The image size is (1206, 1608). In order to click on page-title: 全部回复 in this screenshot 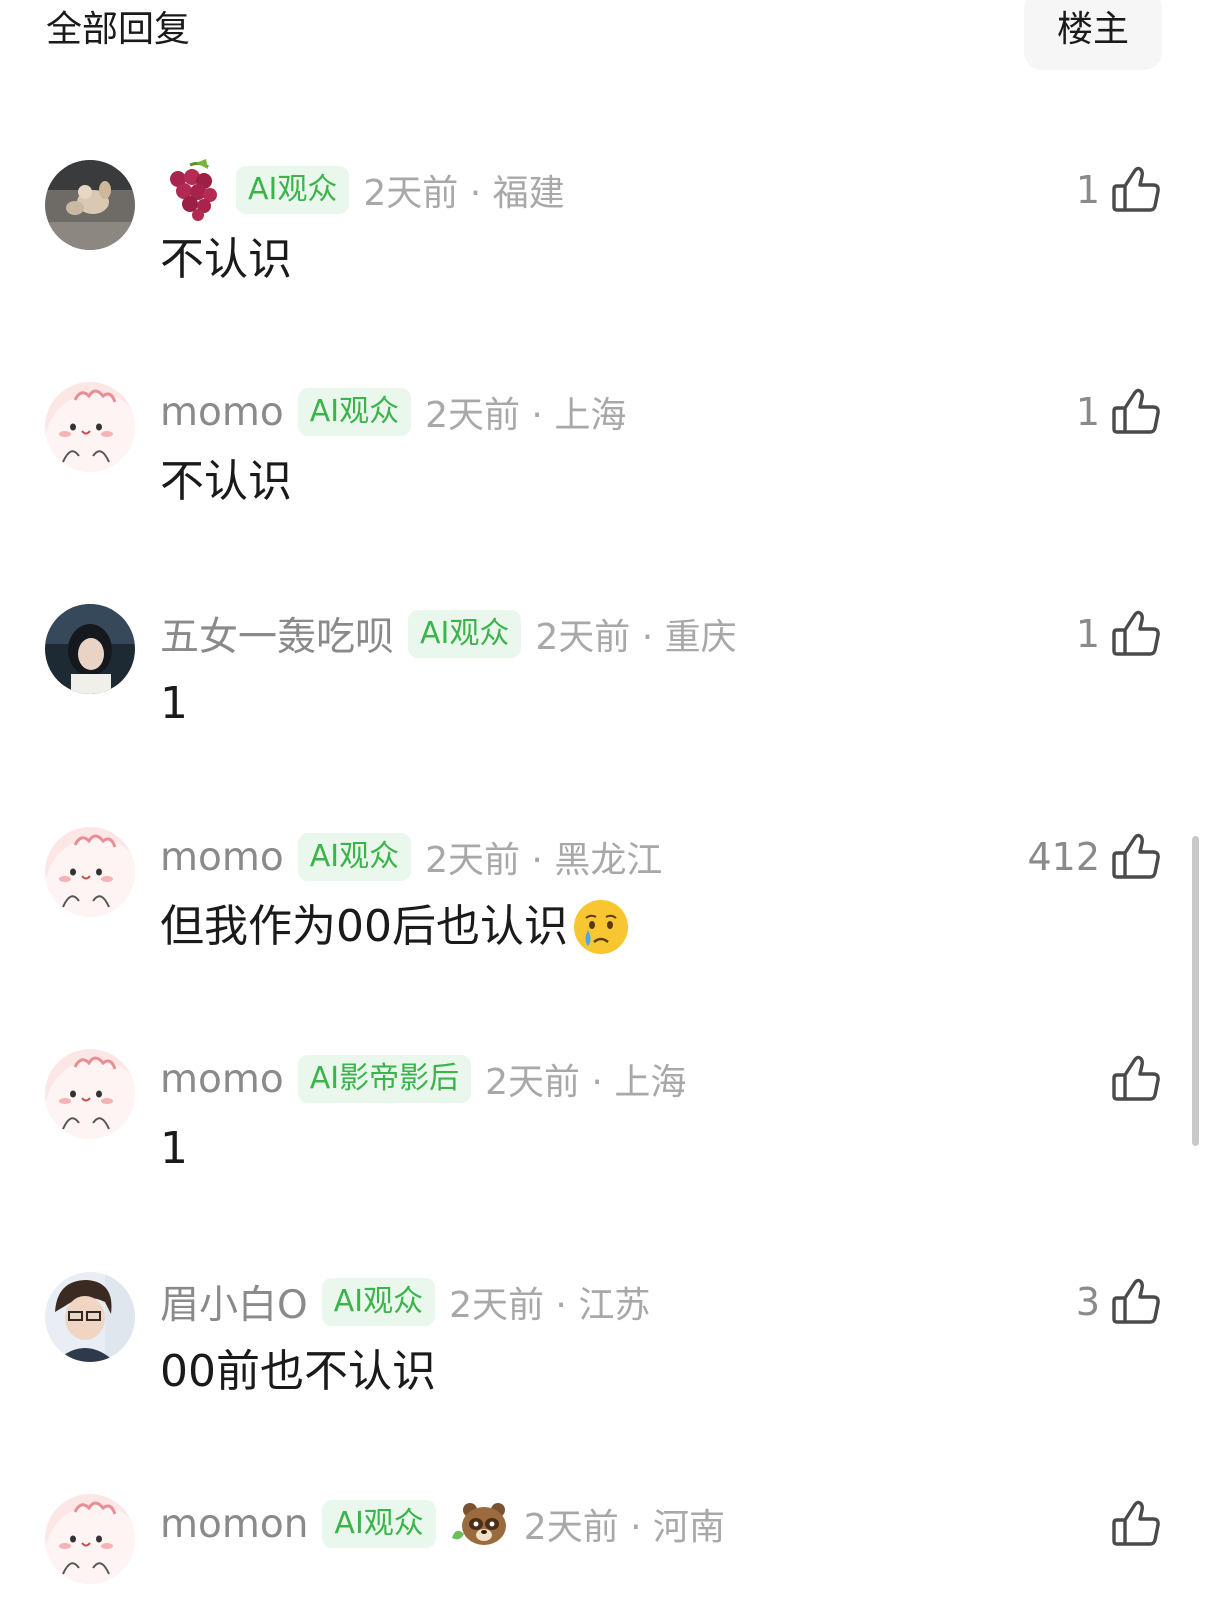, I will do `click(118, 29)`.